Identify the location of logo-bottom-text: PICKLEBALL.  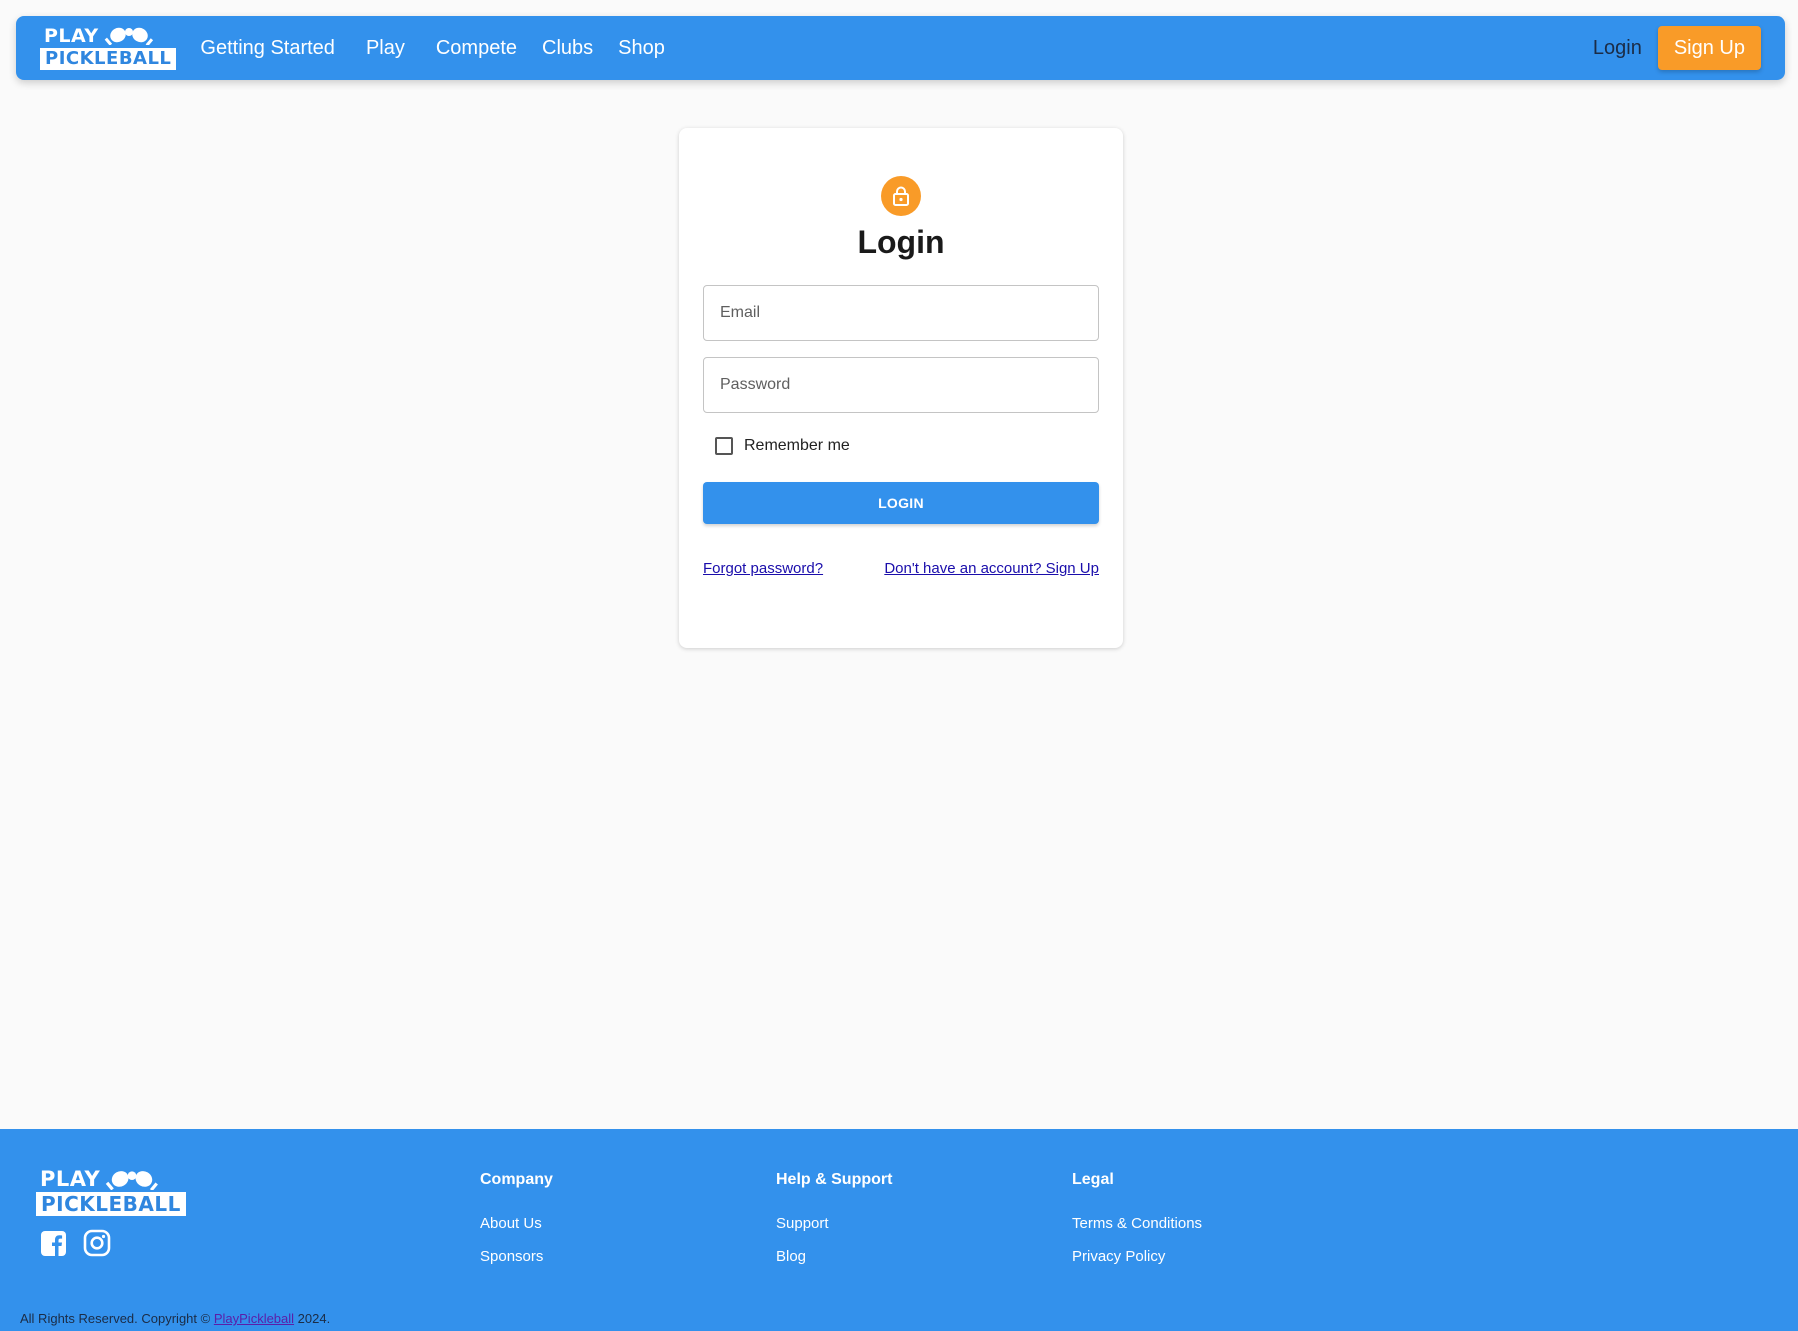
(108, 58).